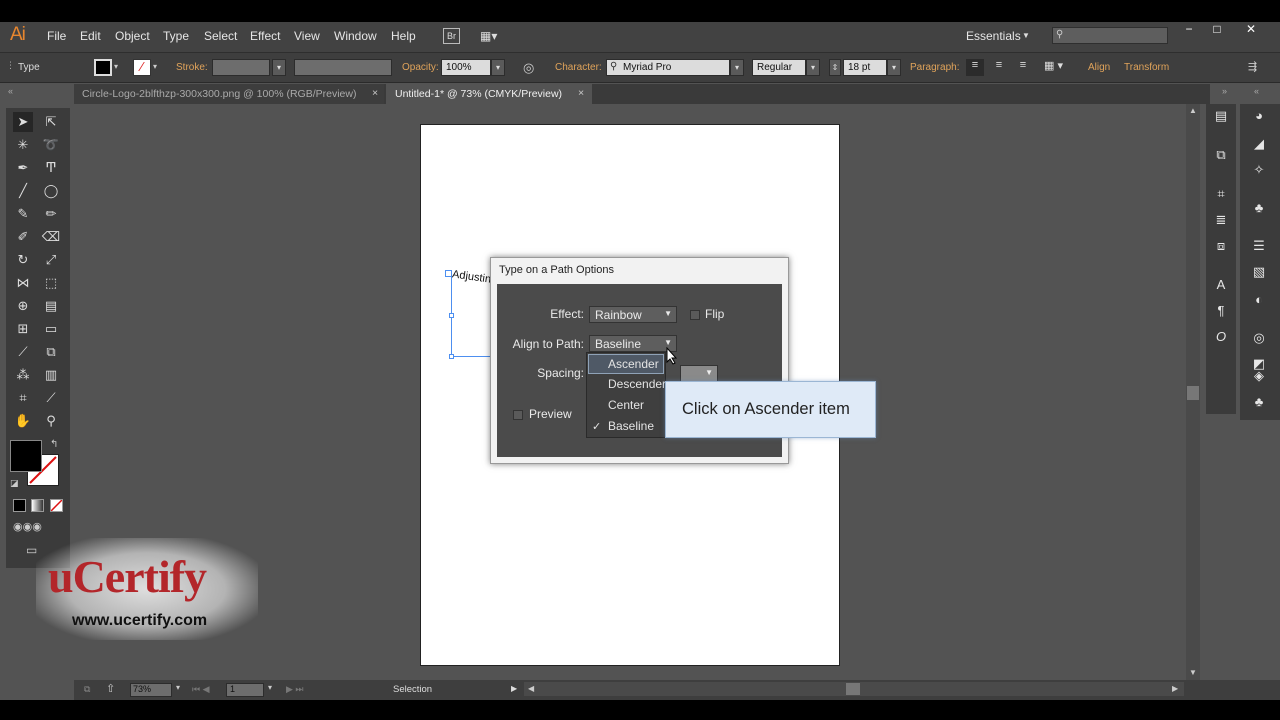 The width and height of the screenshot is (1280, 720). Describe the element at coordinates (1221, 285) in the screenshot. I see `character-icon: A` at that location.